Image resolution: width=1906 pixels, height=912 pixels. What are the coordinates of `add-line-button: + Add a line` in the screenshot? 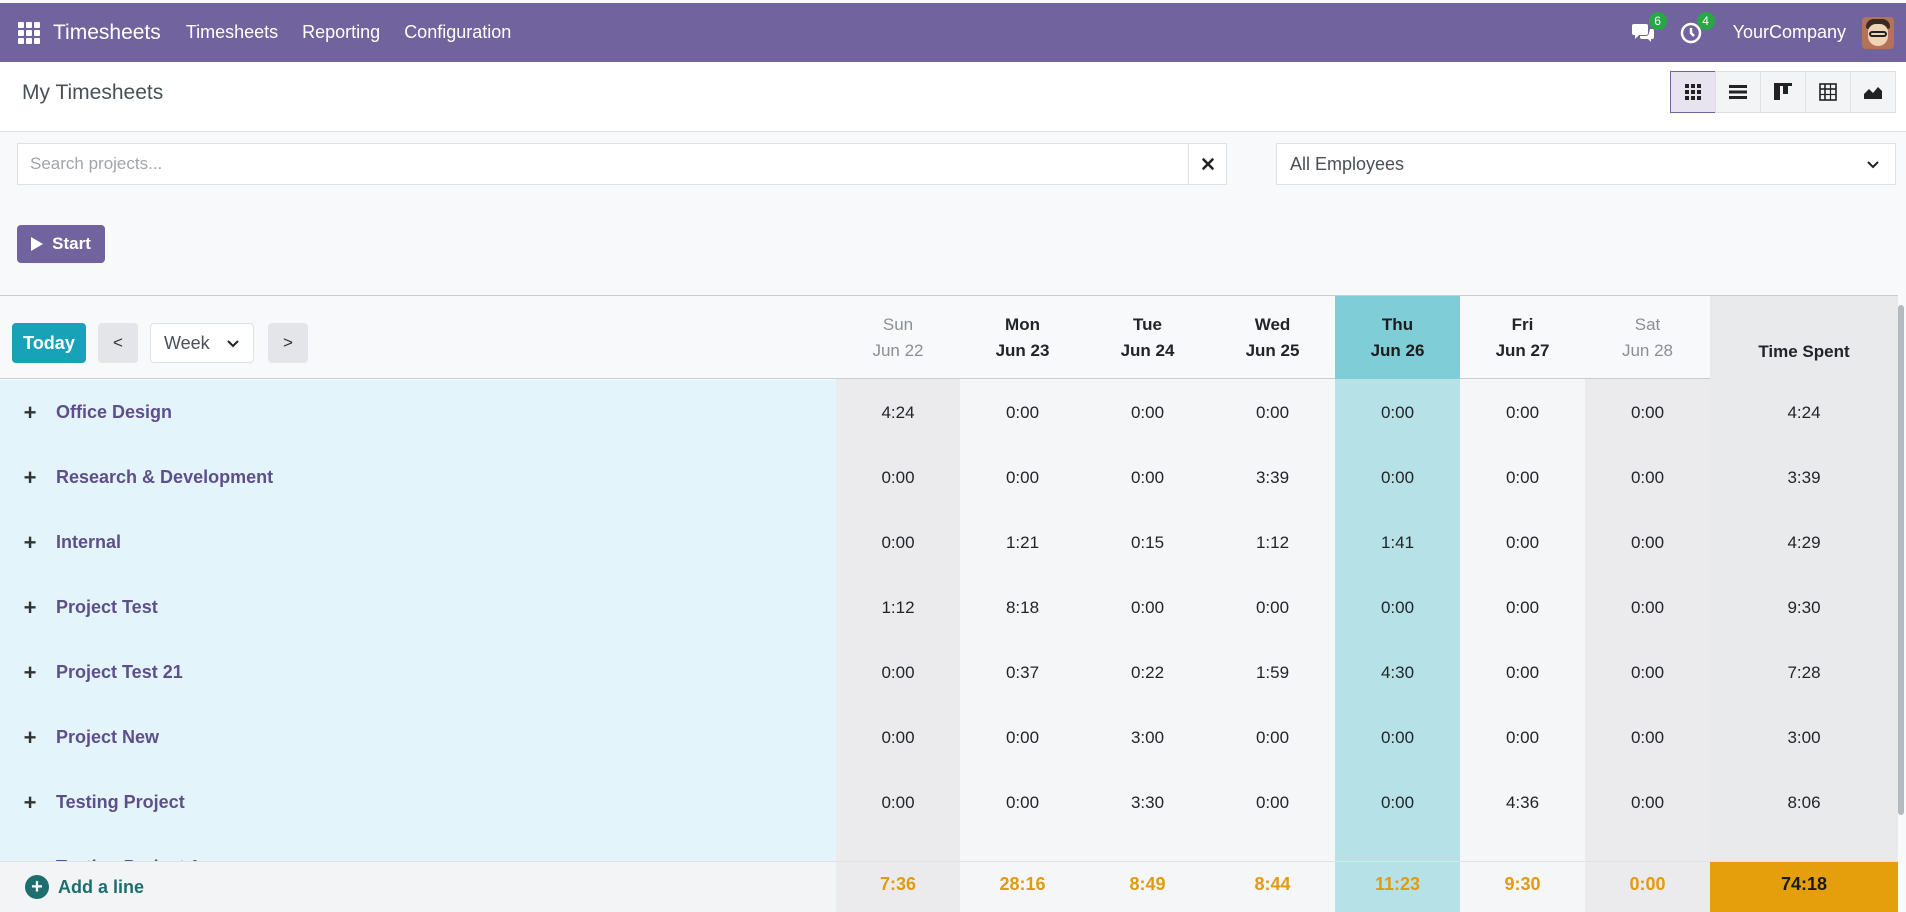 It's located at (84, 887).